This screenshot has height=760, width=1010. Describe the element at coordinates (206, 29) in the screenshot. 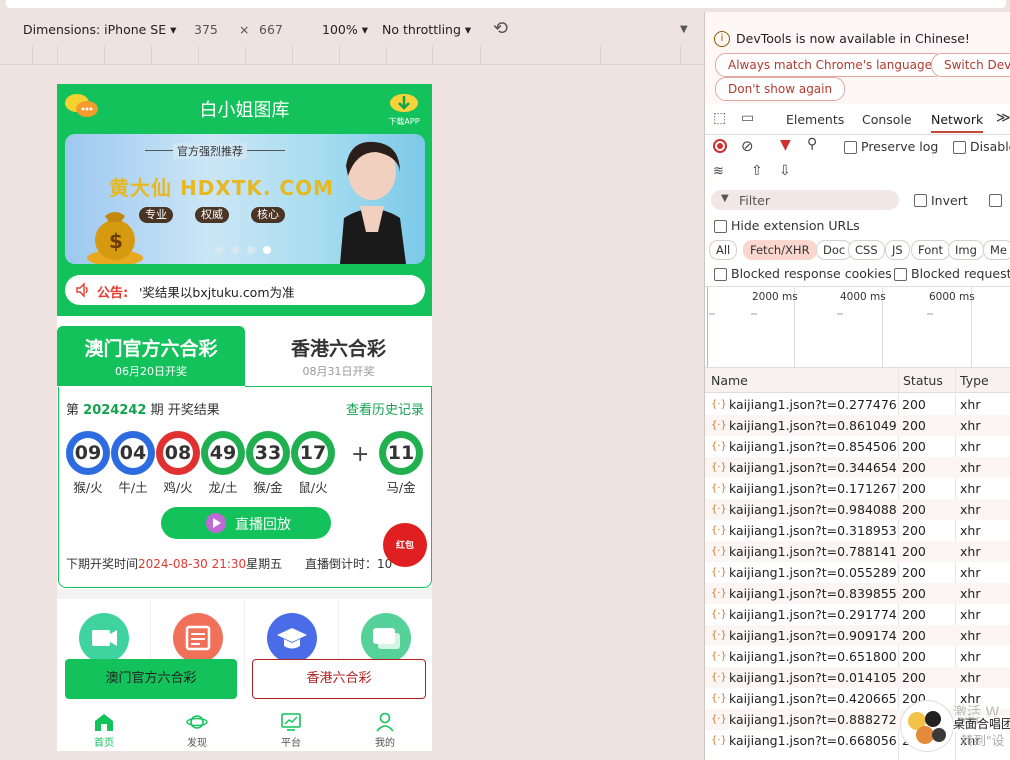

I see `width-input: 375` at that location.